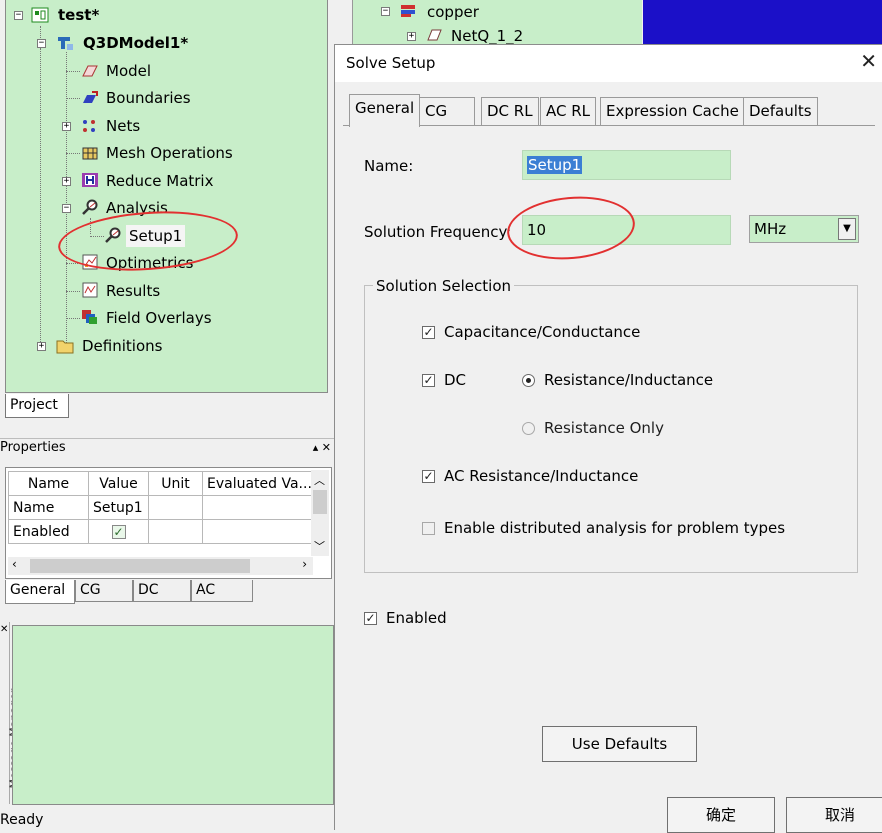 The width and height of the screenshot is (882, 833). I want to click on resistance-inductance-label: Resistance/Inductance, so click(629, 380).